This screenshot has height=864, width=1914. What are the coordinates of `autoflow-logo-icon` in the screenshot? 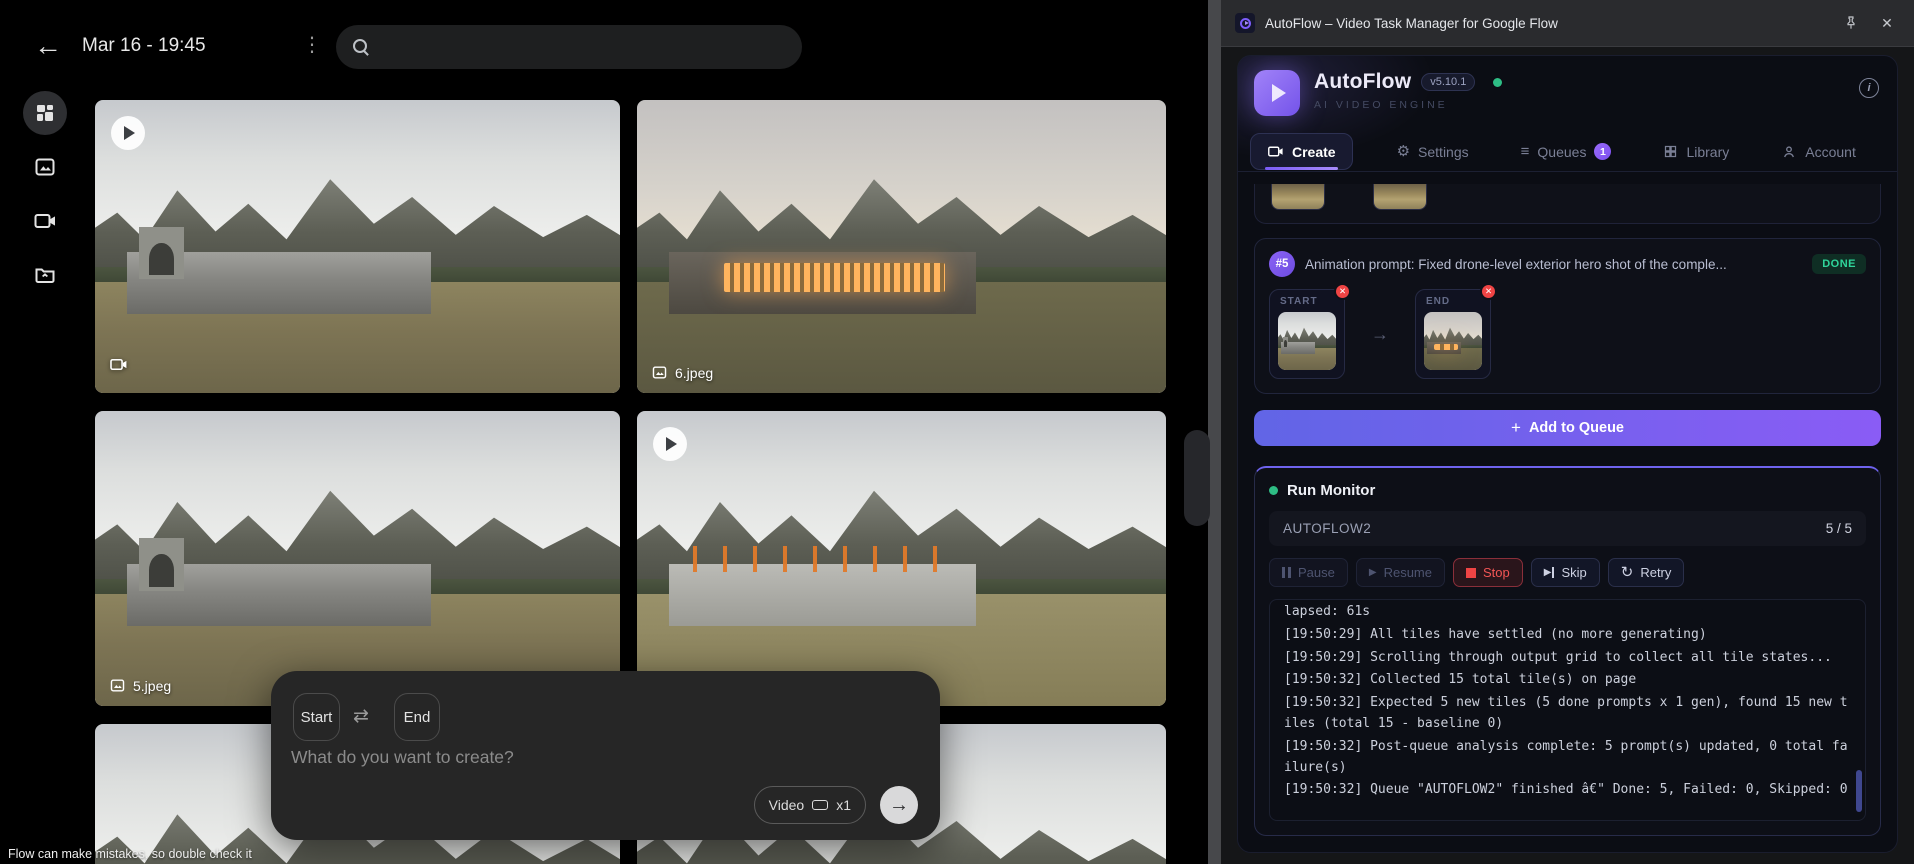 It's located at (1277, 93).